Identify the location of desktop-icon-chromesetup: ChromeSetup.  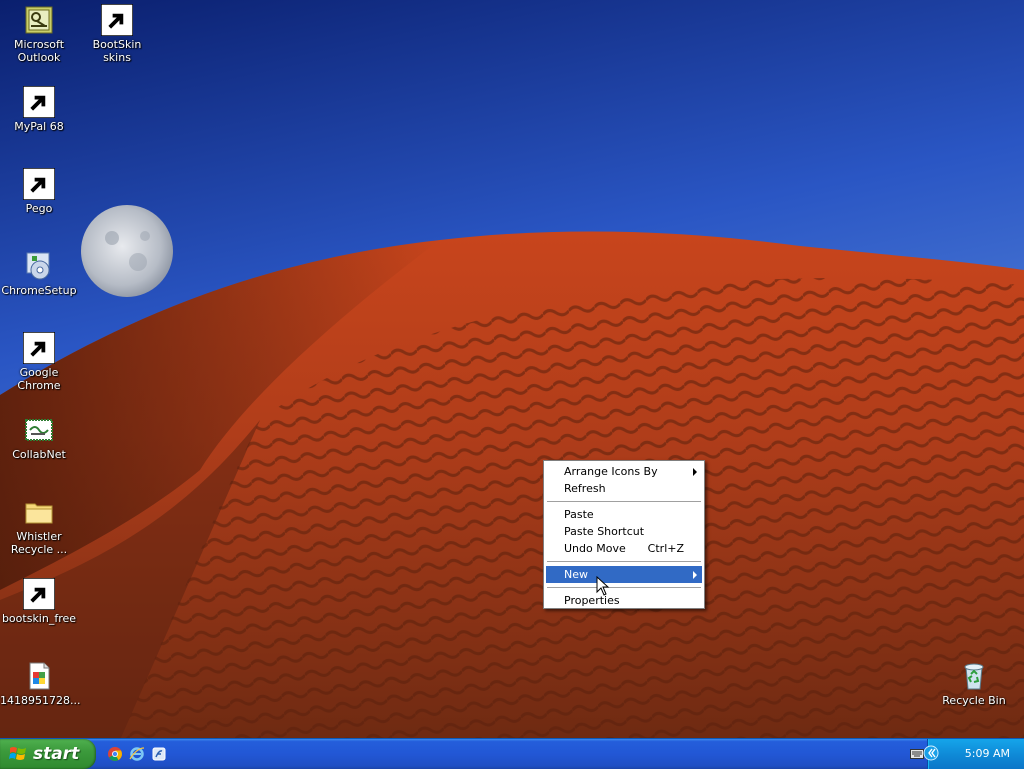
(39, 273).